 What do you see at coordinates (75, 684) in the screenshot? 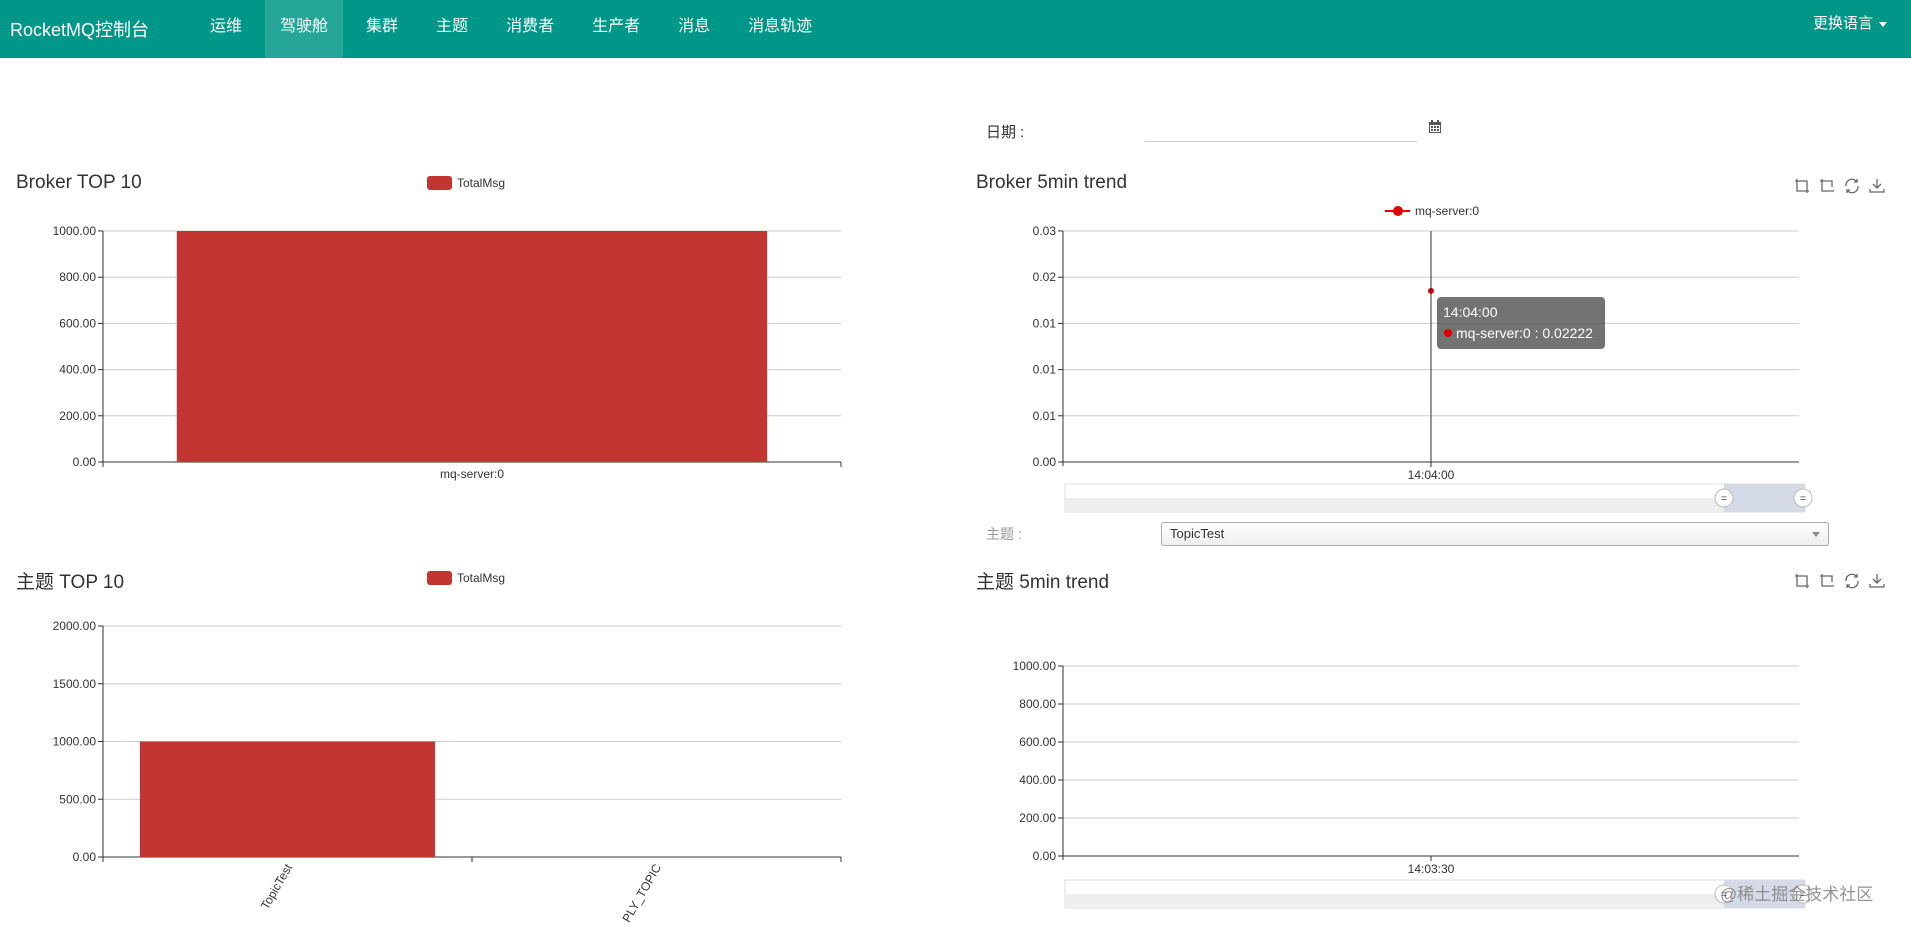
I see `y-tick-label: 1500.00` at bounding box center [75, 684].